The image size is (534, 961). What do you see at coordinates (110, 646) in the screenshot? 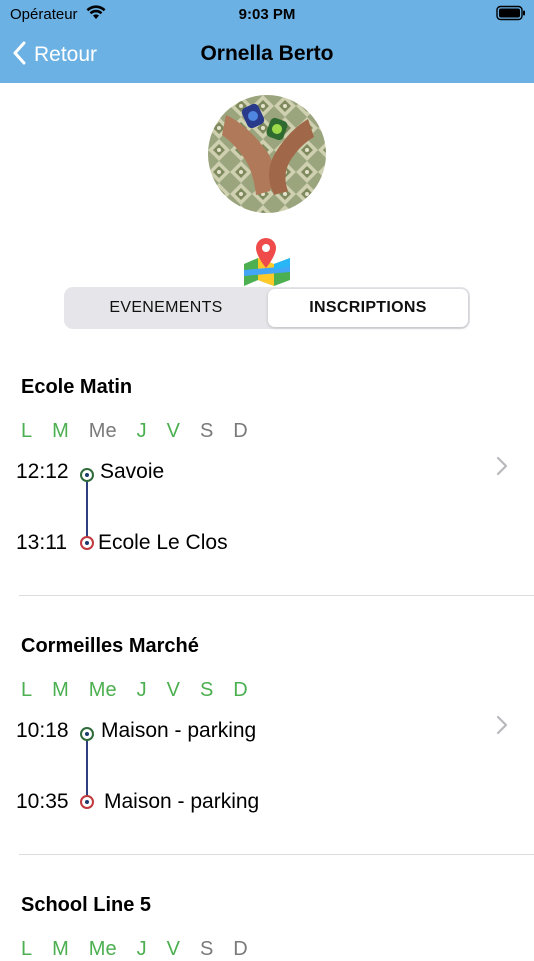
I see `route-name: Cormeilles Marché` at bounding box center [110, 646].